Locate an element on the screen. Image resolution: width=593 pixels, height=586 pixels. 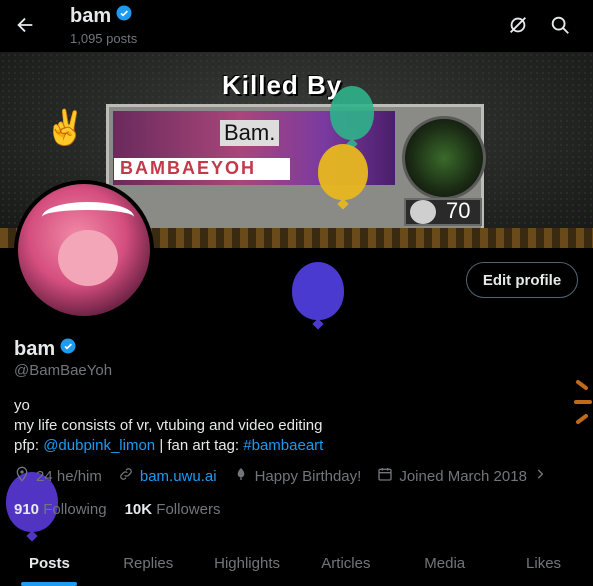
banner-nuke-icon is located at coordinates (444, 158).